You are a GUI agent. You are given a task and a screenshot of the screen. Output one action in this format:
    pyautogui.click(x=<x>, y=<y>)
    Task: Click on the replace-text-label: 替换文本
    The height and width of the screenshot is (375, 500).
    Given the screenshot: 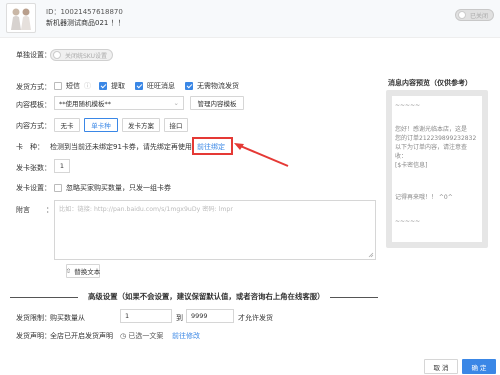 What is the action you would take?
    pyautogui.click(x=87, y=272)
    